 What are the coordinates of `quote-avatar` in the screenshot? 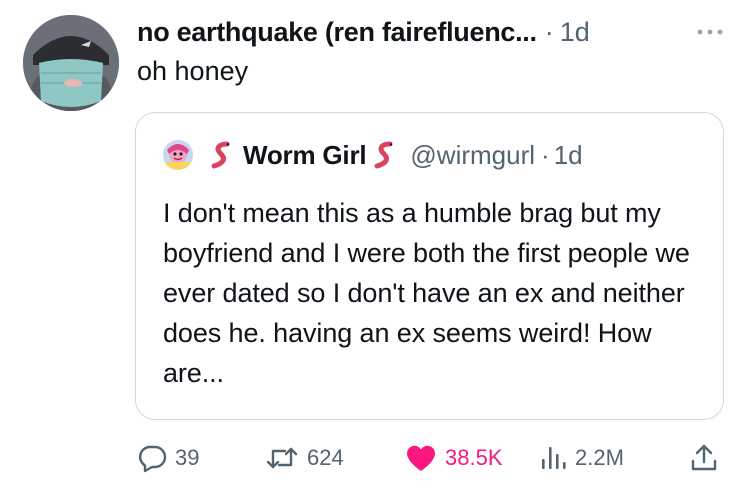 It's located at (178, 155).